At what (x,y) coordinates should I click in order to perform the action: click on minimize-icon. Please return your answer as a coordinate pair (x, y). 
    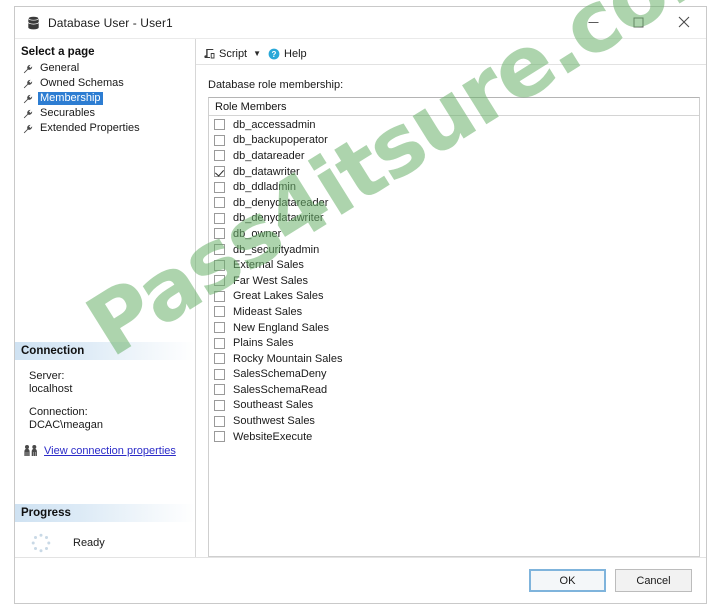
    Looking at the image, I should click on (593, 22).